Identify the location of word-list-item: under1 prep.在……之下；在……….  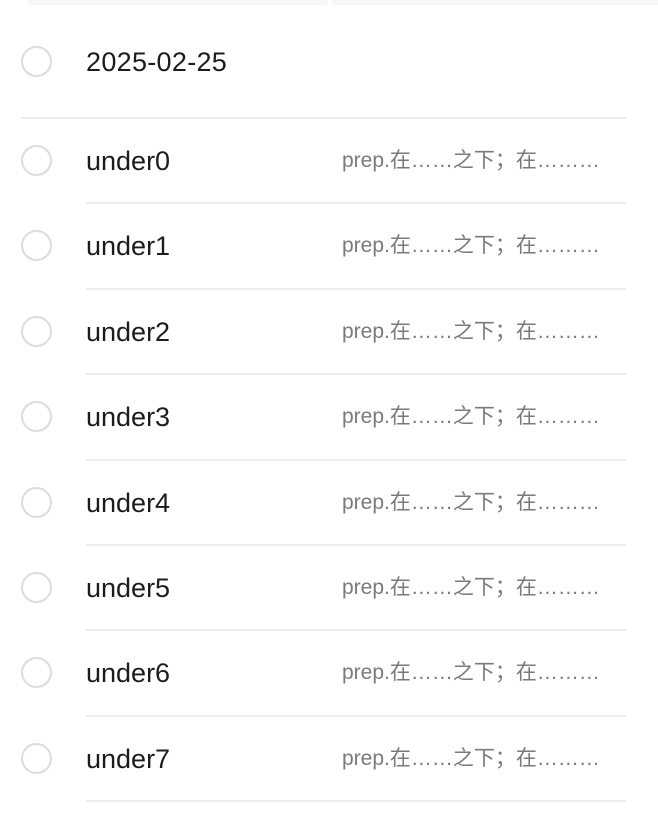
(329, 247).